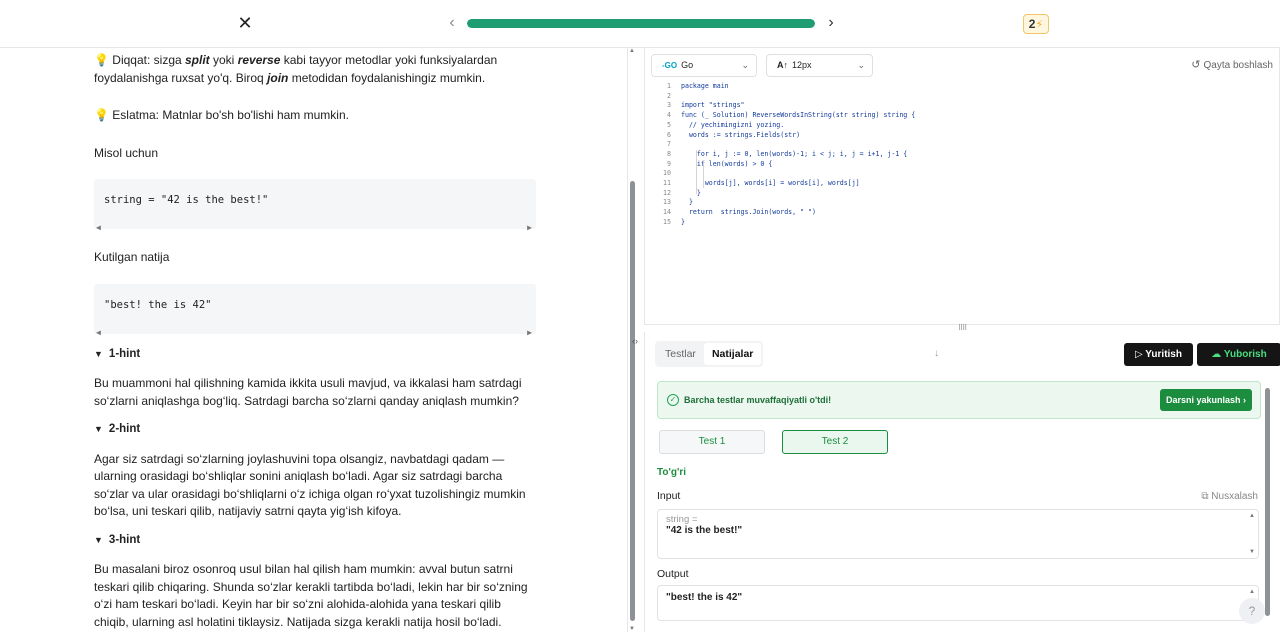  I want to click on expected-code: "best! the is 42" ◀ ▶, so click(315, 310).